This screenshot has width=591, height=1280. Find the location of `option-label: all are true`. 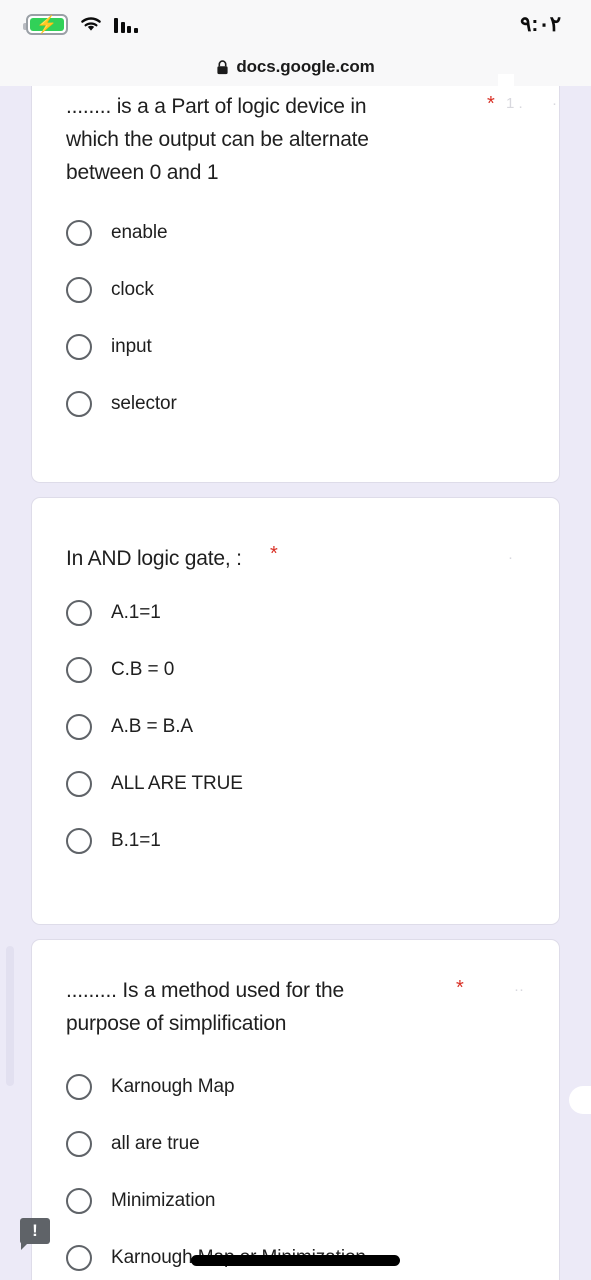

option-label: all are true is located at coordinates (155, 1143).